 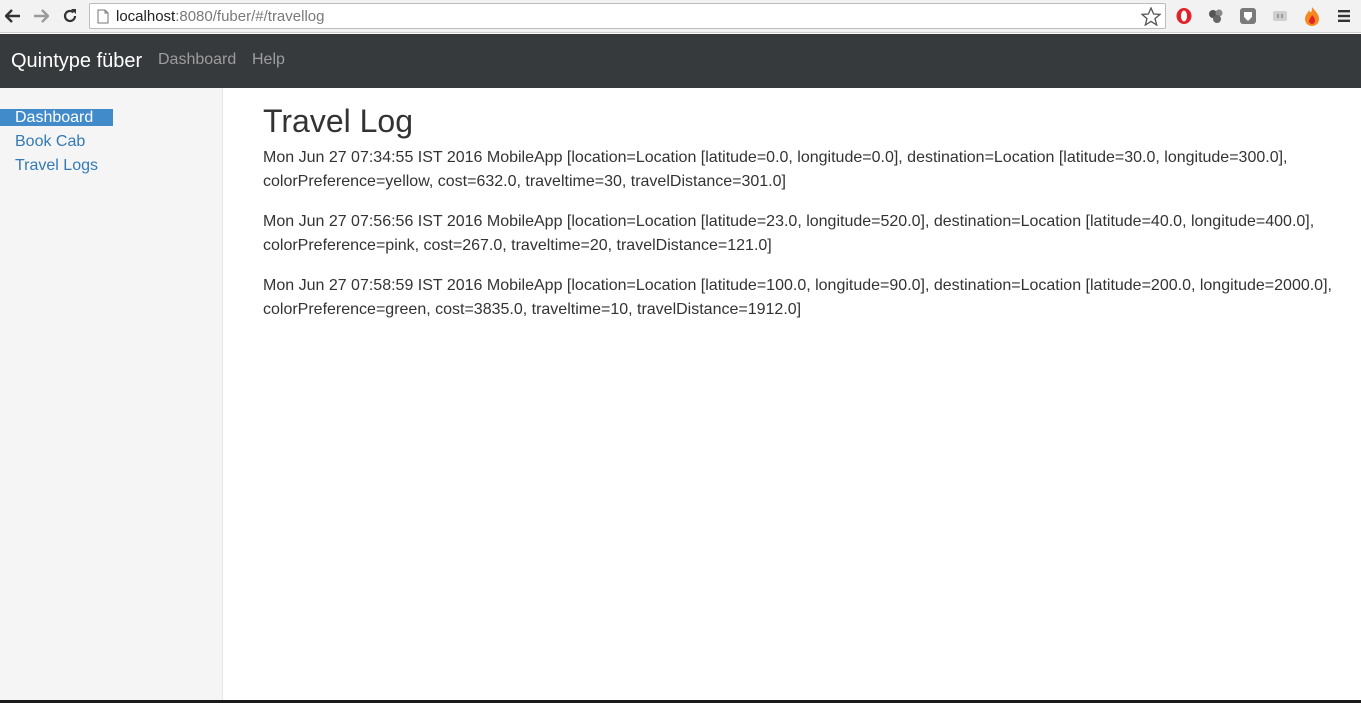 What do you see at coordinates (42, 141) in the screenshot?
I see `sidebar-item-book-cab: Book Cab` at bounding box center [42, 141].